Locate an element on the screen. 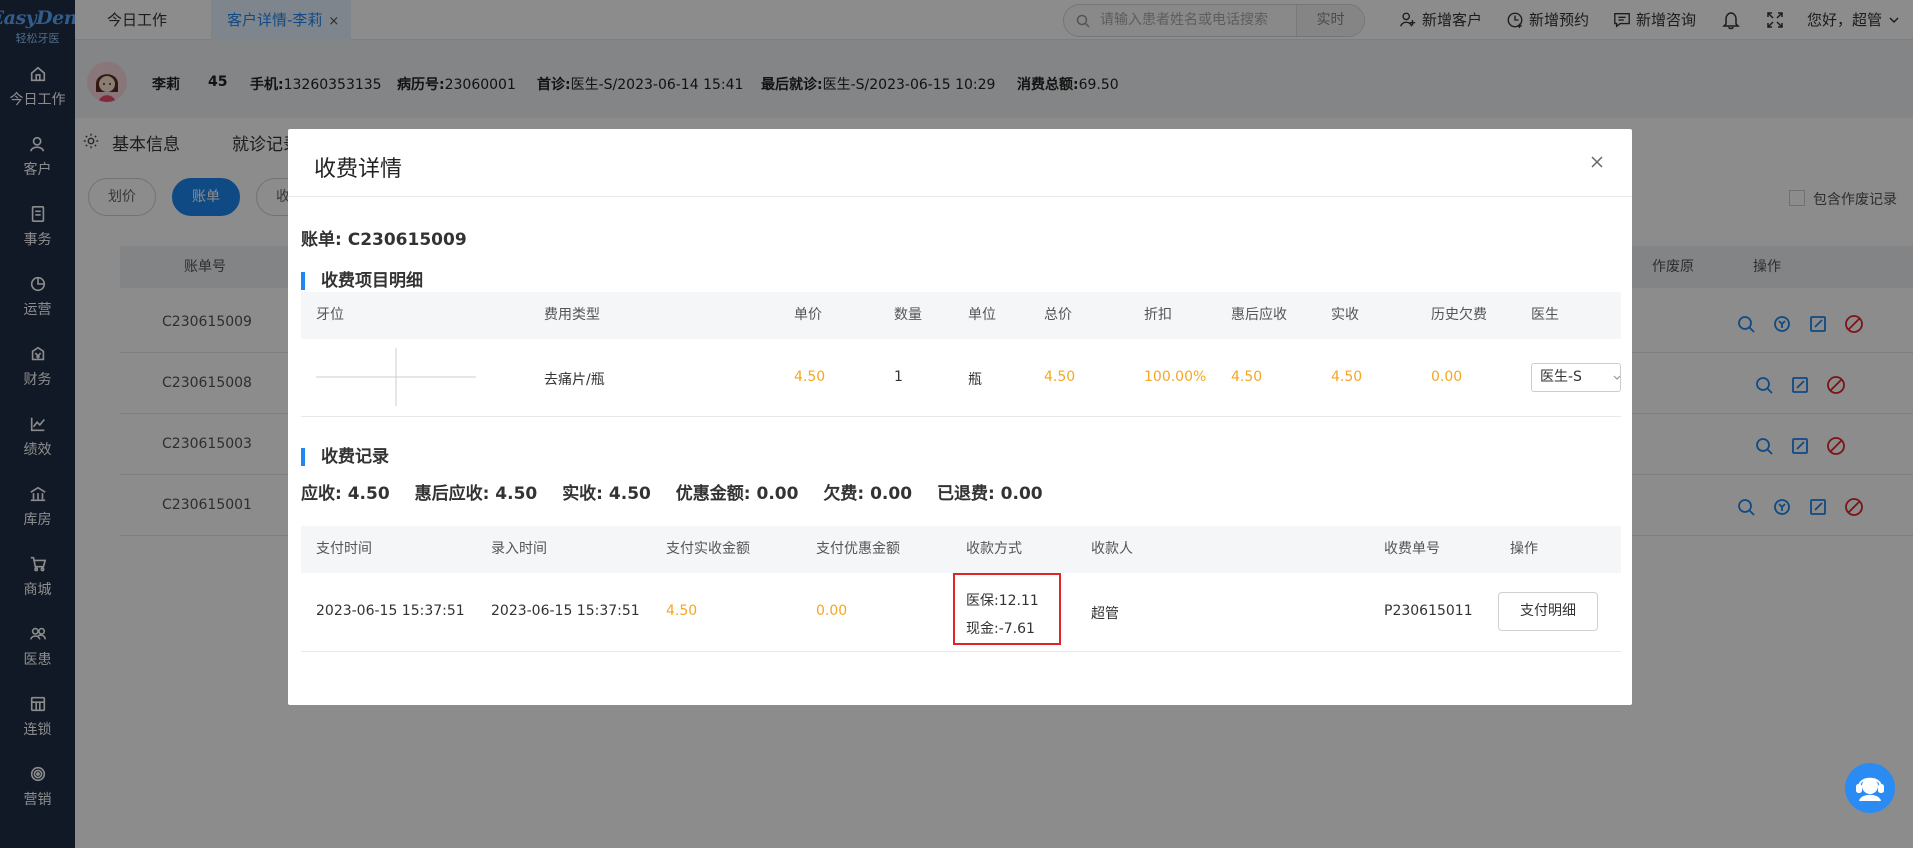 The image size is (1913, 848). received-cell: 4.50 is located at coordinates (1347, 377).